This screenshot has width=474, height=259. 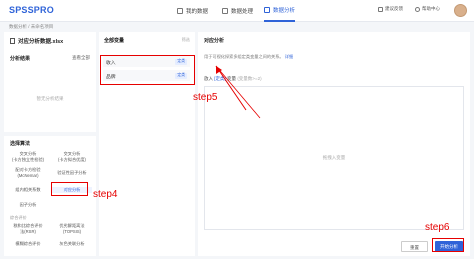 What do you see at coordinates (238, 92) in the screenshot?
I see `step5-arrow` at bounding box center [238, 92].